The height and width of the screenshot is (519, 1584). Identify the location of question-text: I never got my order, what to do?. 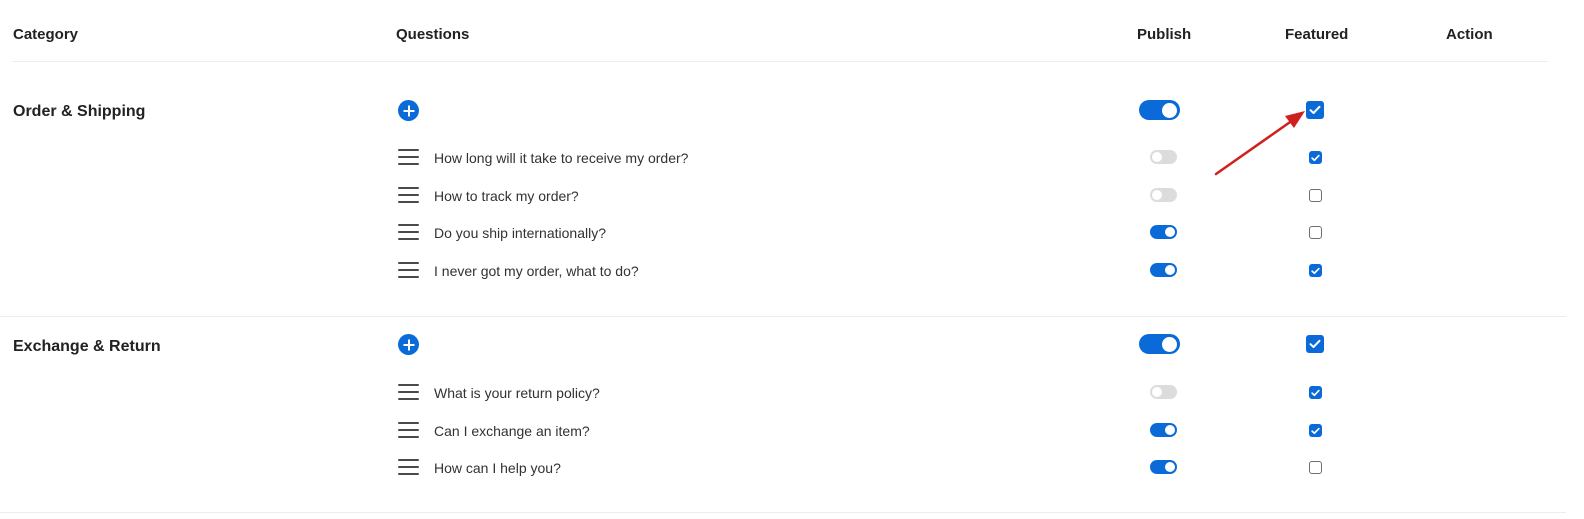
(536, 271).